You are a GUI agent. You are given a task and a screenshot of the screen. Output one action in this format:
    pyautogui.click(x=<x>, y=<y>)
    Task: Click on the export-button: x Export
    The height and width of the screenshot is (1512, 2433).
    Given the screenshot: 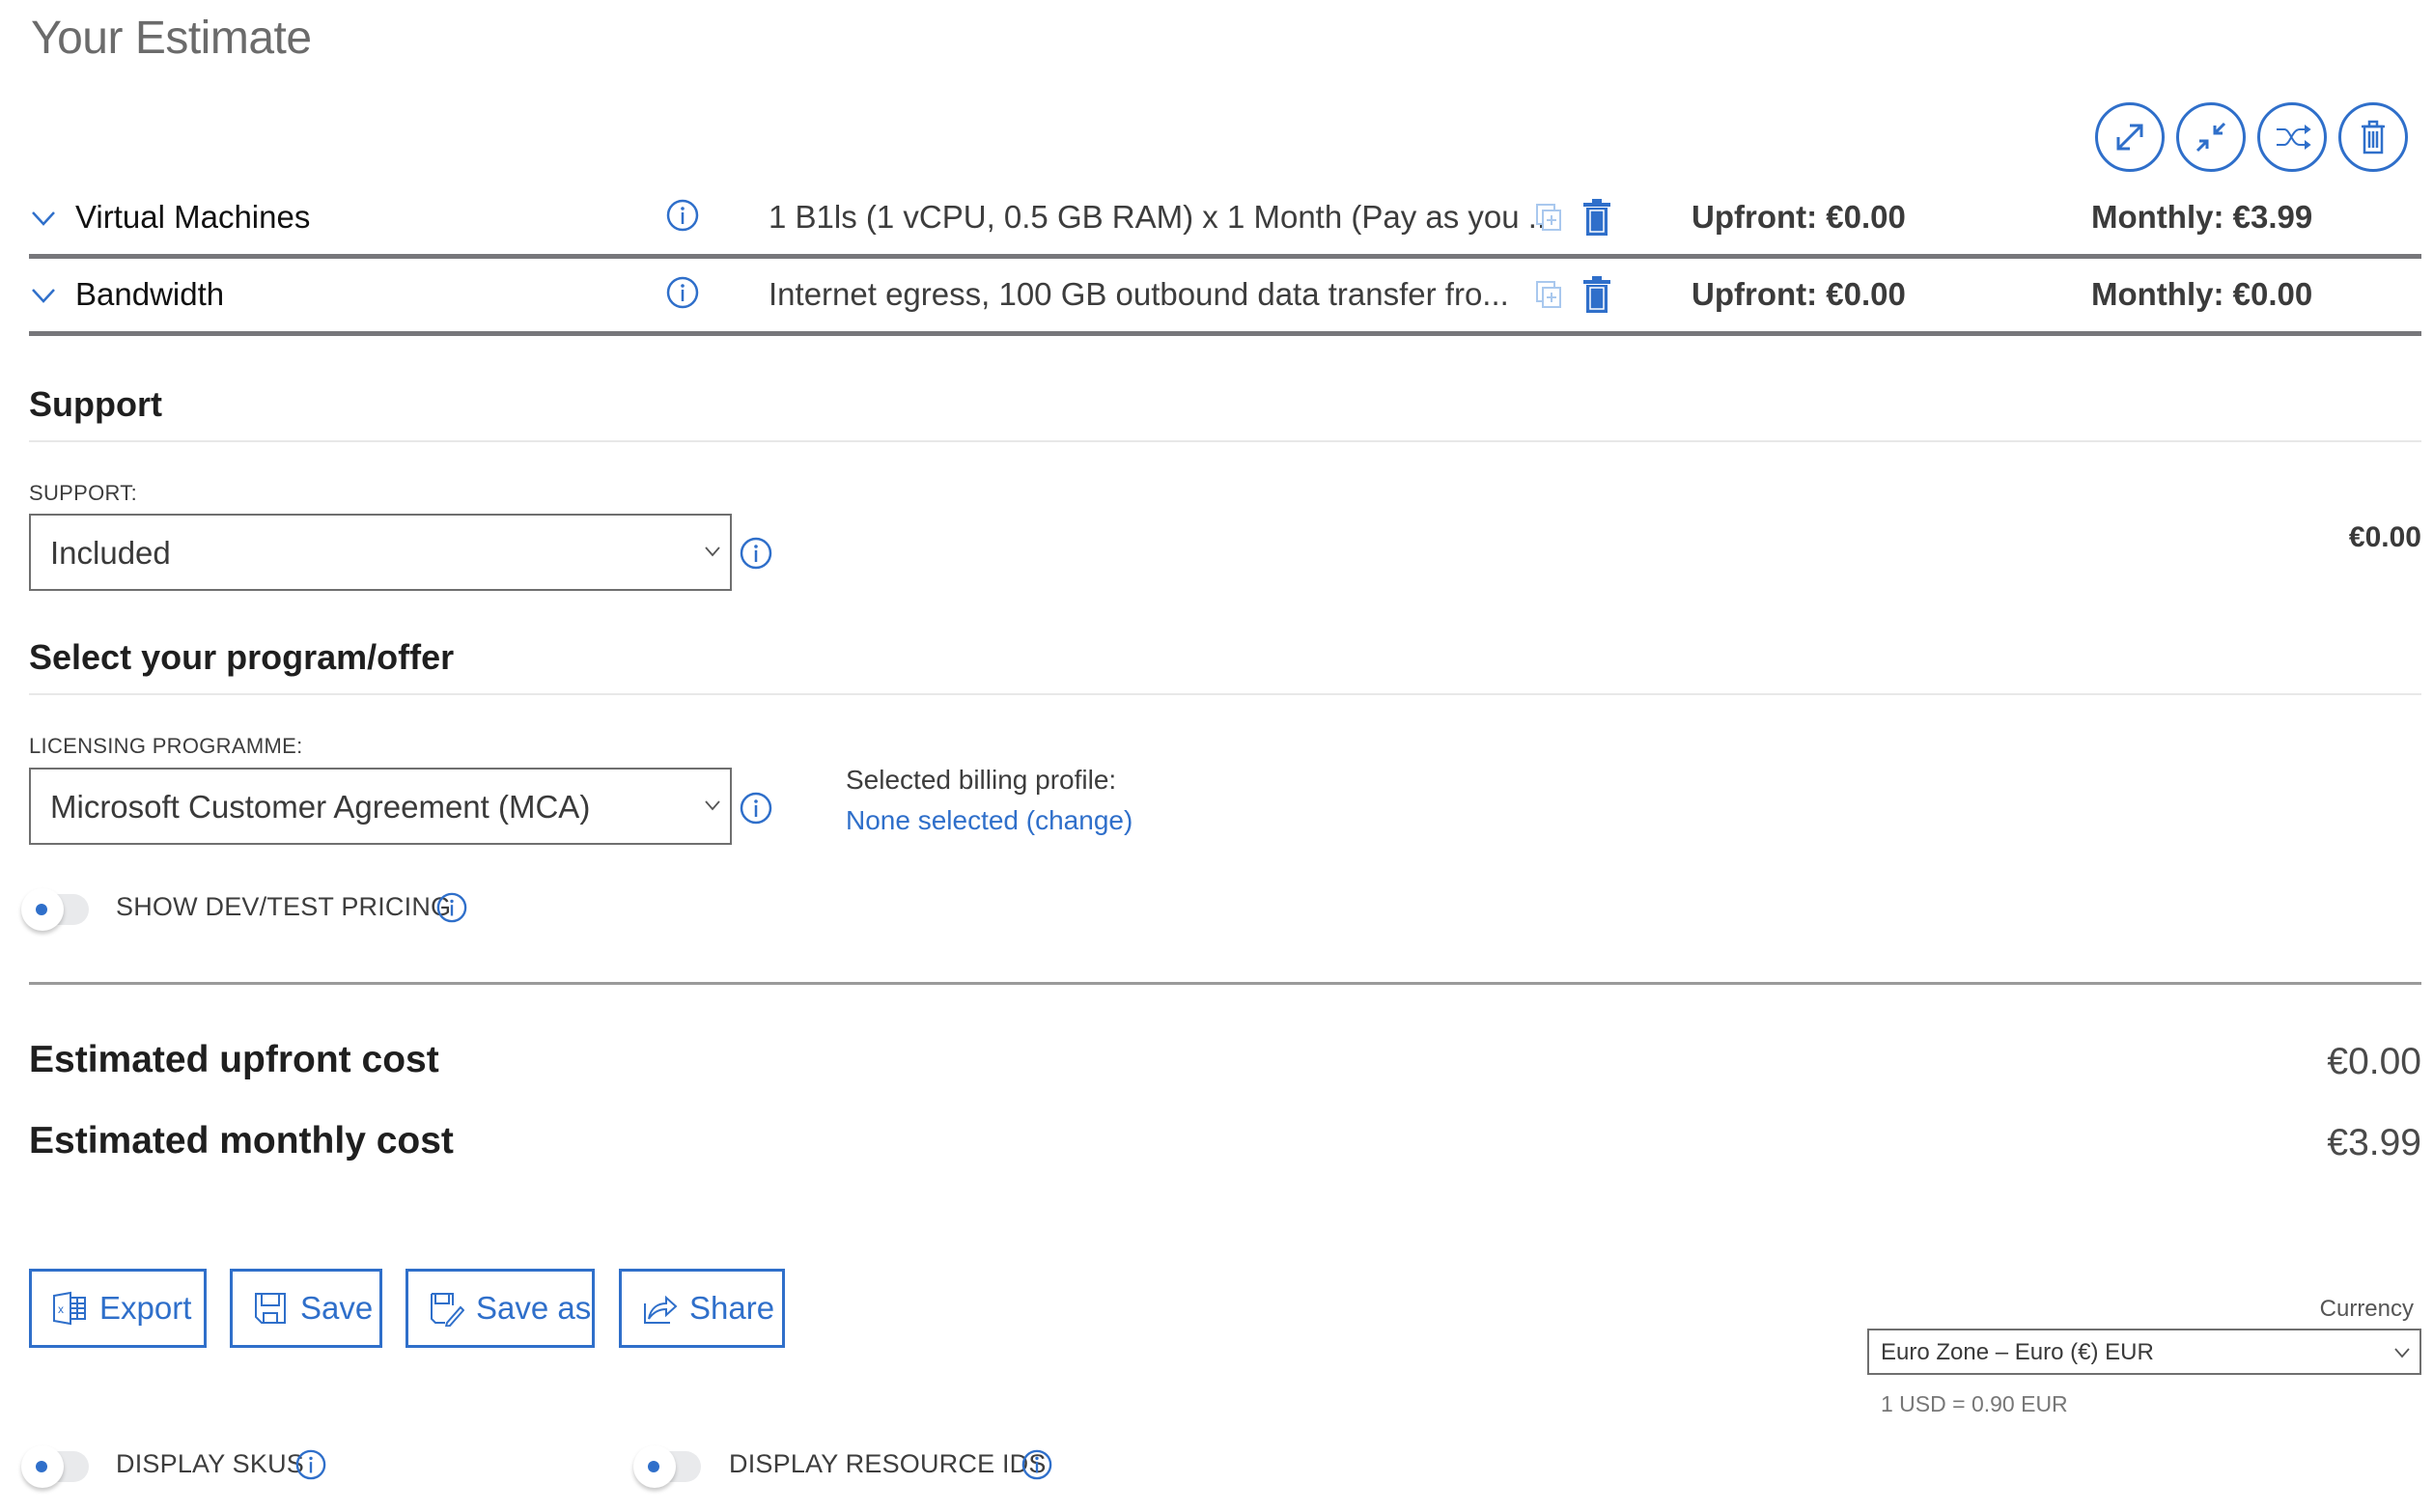 What is the action you would take?
    pyautogui.click(x=118, y=1308)
    